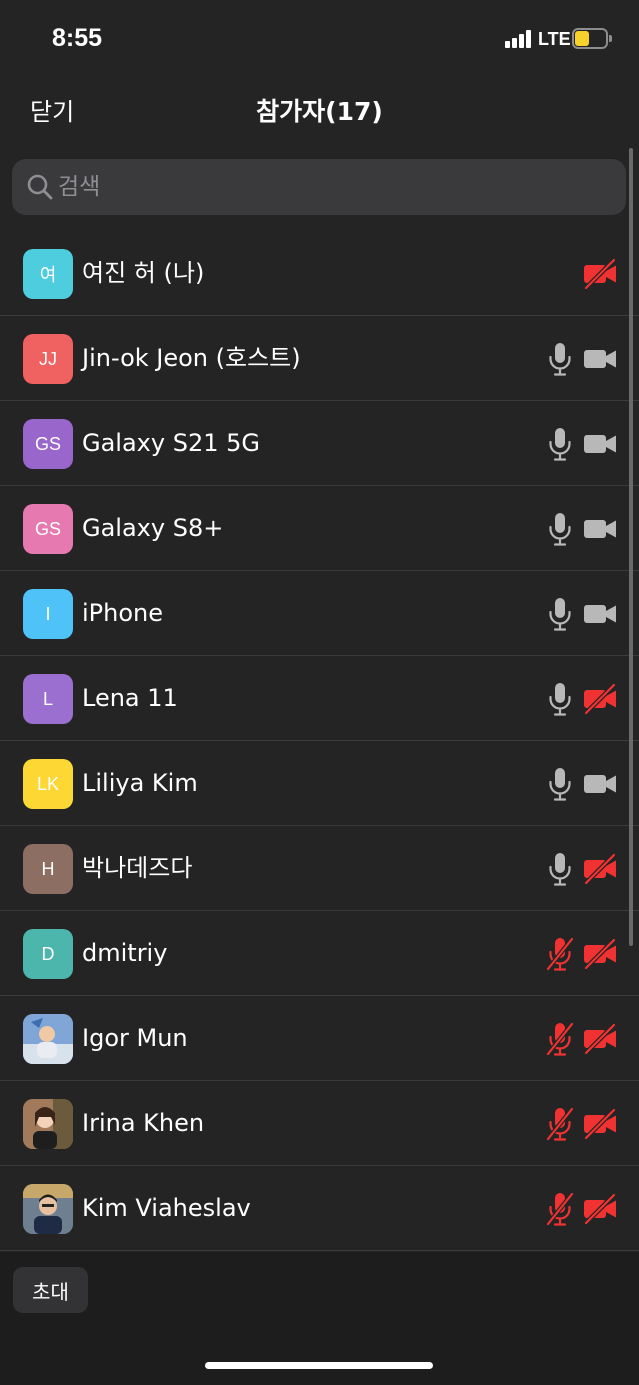 The width and height of the screenshot is (639, 1385). What do you see at coordinates (191, 358) in the screenshot?
I see `participant-name: Jin-ok Jeon (호스트)` at bounding box center [191, 358].